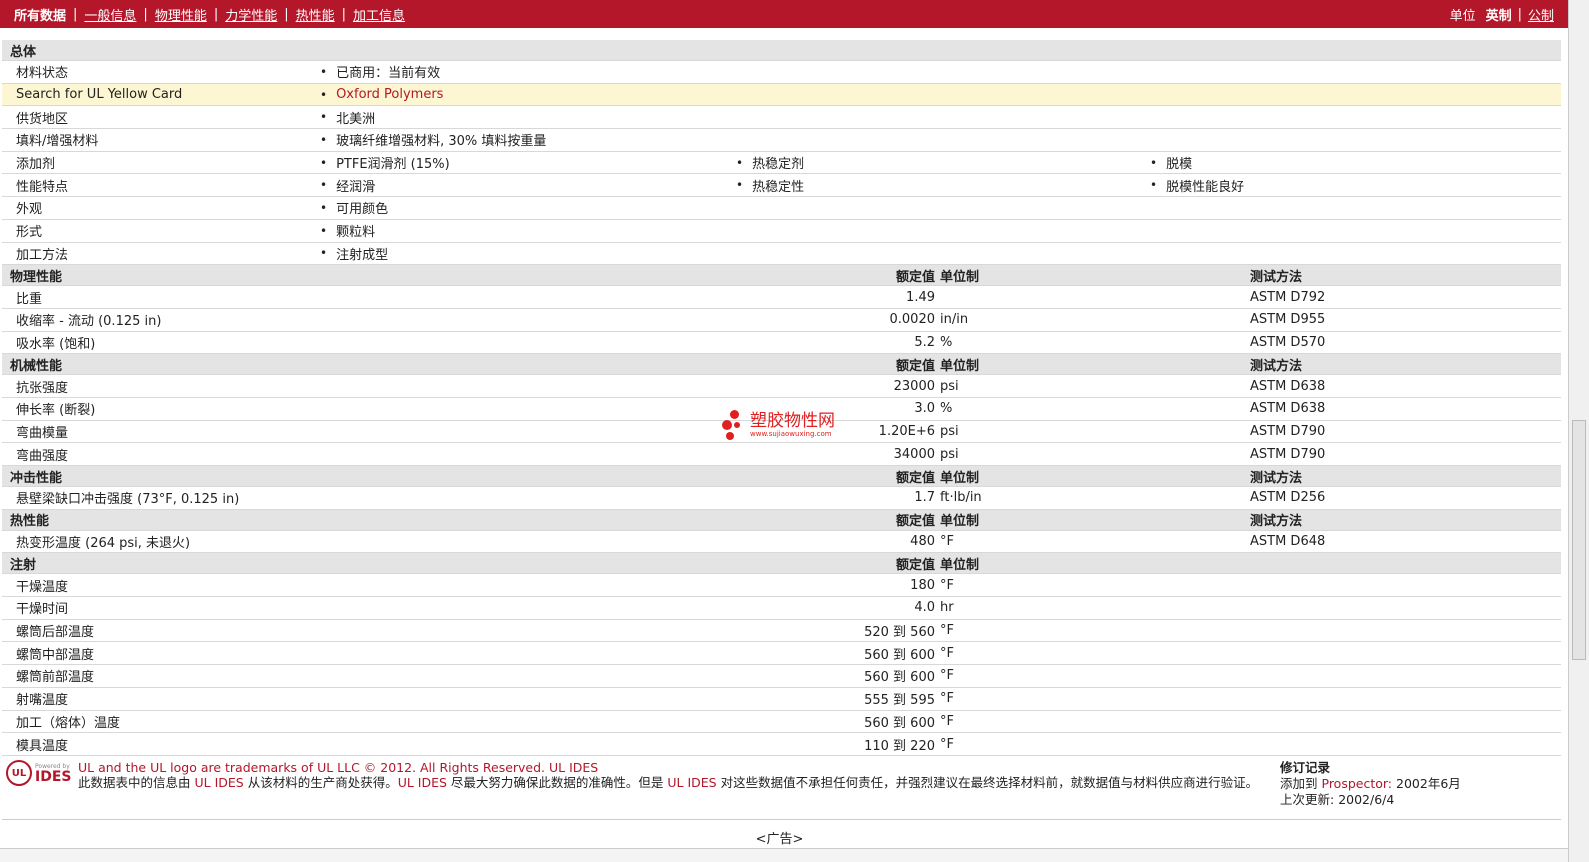 The width and height of the screenshot is (1589, 862). Describe the element at coordinates (354, 207) in the screenshot. I see `row-value: 可用颜色` at that location.